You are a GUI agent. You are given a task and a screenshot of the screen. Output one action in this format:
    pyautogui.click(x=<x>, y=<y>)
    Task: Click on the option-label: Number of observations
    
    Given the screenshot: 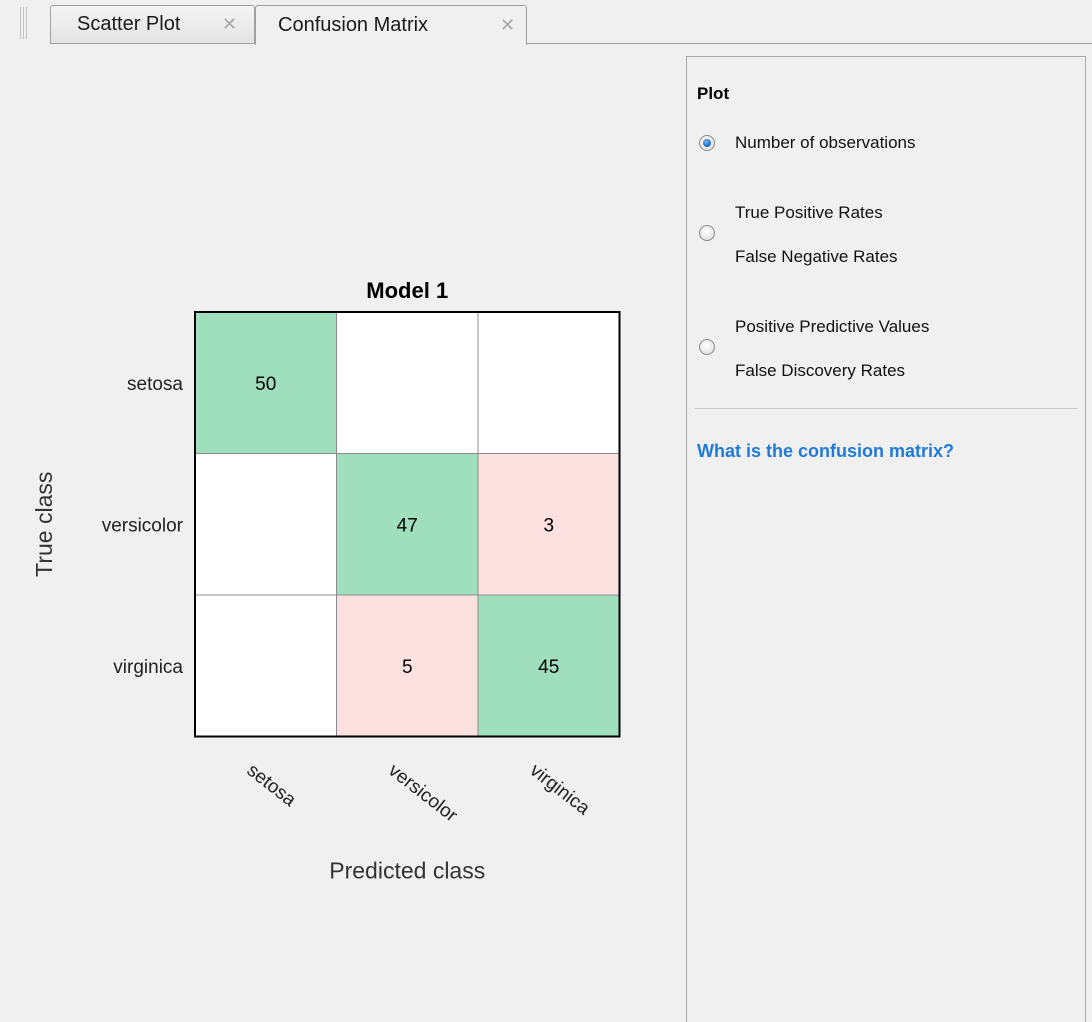 What is the action you would take?
    pyautogui.click(x=825, y=142)
    